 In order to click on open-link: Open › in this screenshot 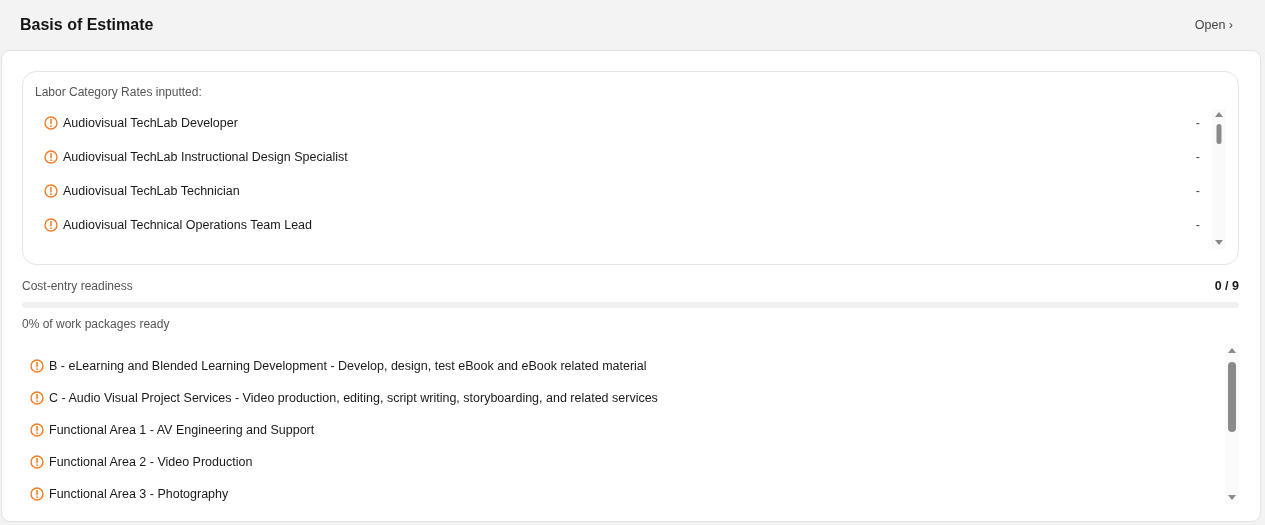, I will do `click(1213, 25)`.